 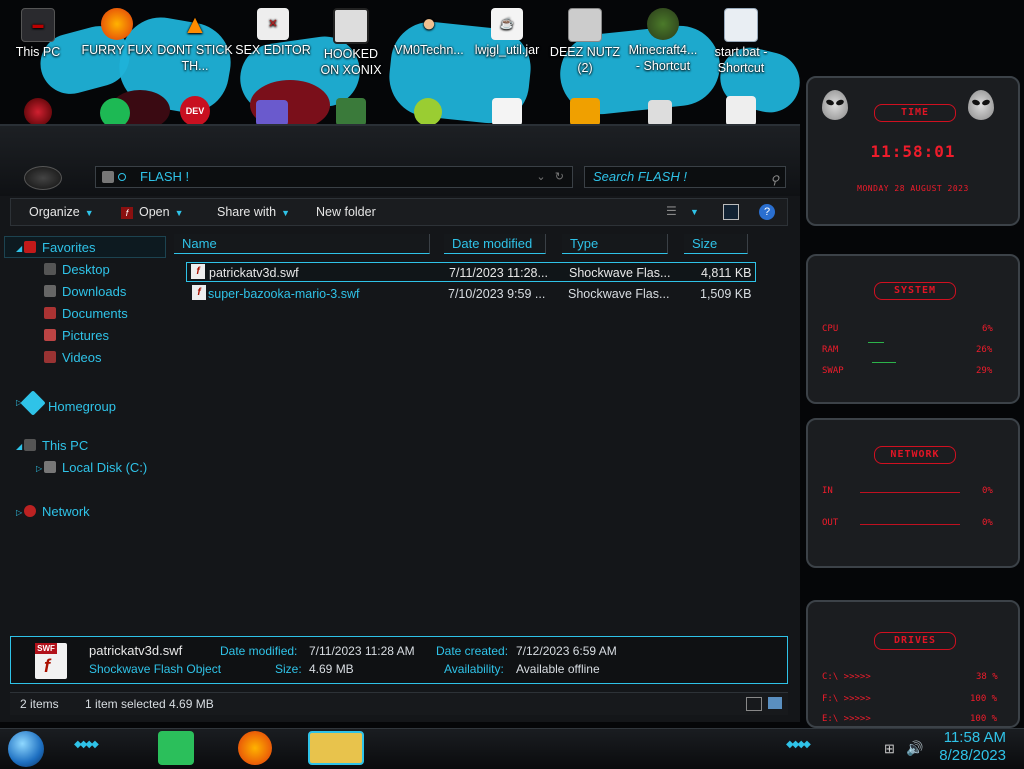 What do you see at coordinates (94, 291) in the screenshot?
I see `nav-label: Downloads` at bounding box center [94, 291].